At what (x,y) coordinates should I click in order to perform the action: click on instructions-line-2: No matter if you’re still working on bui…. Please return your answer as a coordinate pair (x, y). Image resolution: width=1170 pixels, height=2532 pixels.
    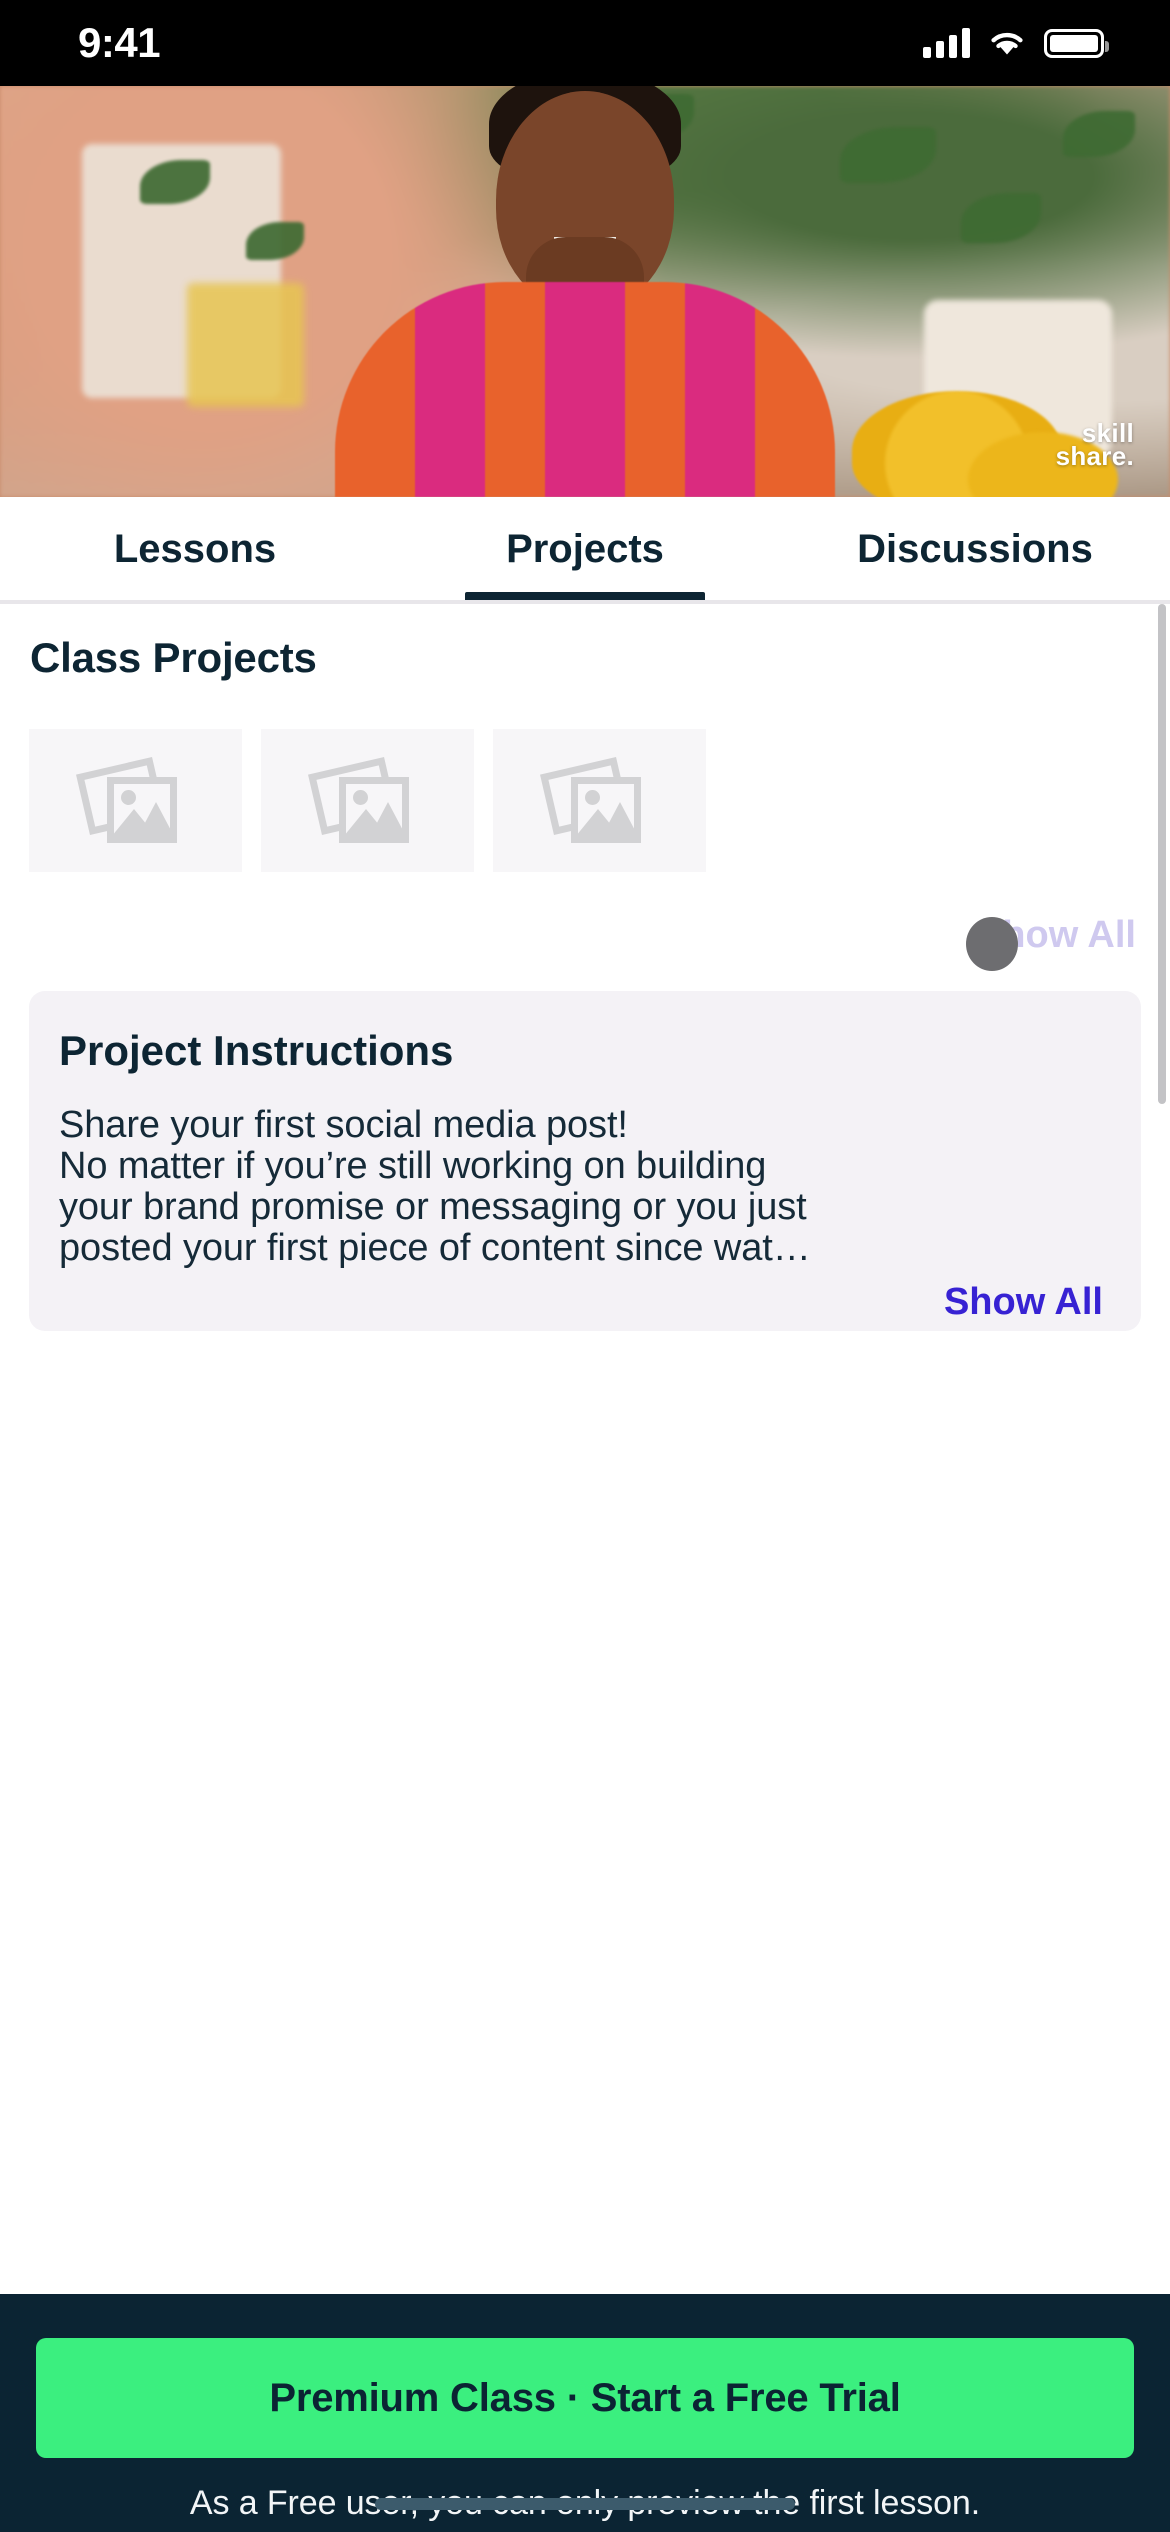
    Looking at the image, I should click on (413, 1166).